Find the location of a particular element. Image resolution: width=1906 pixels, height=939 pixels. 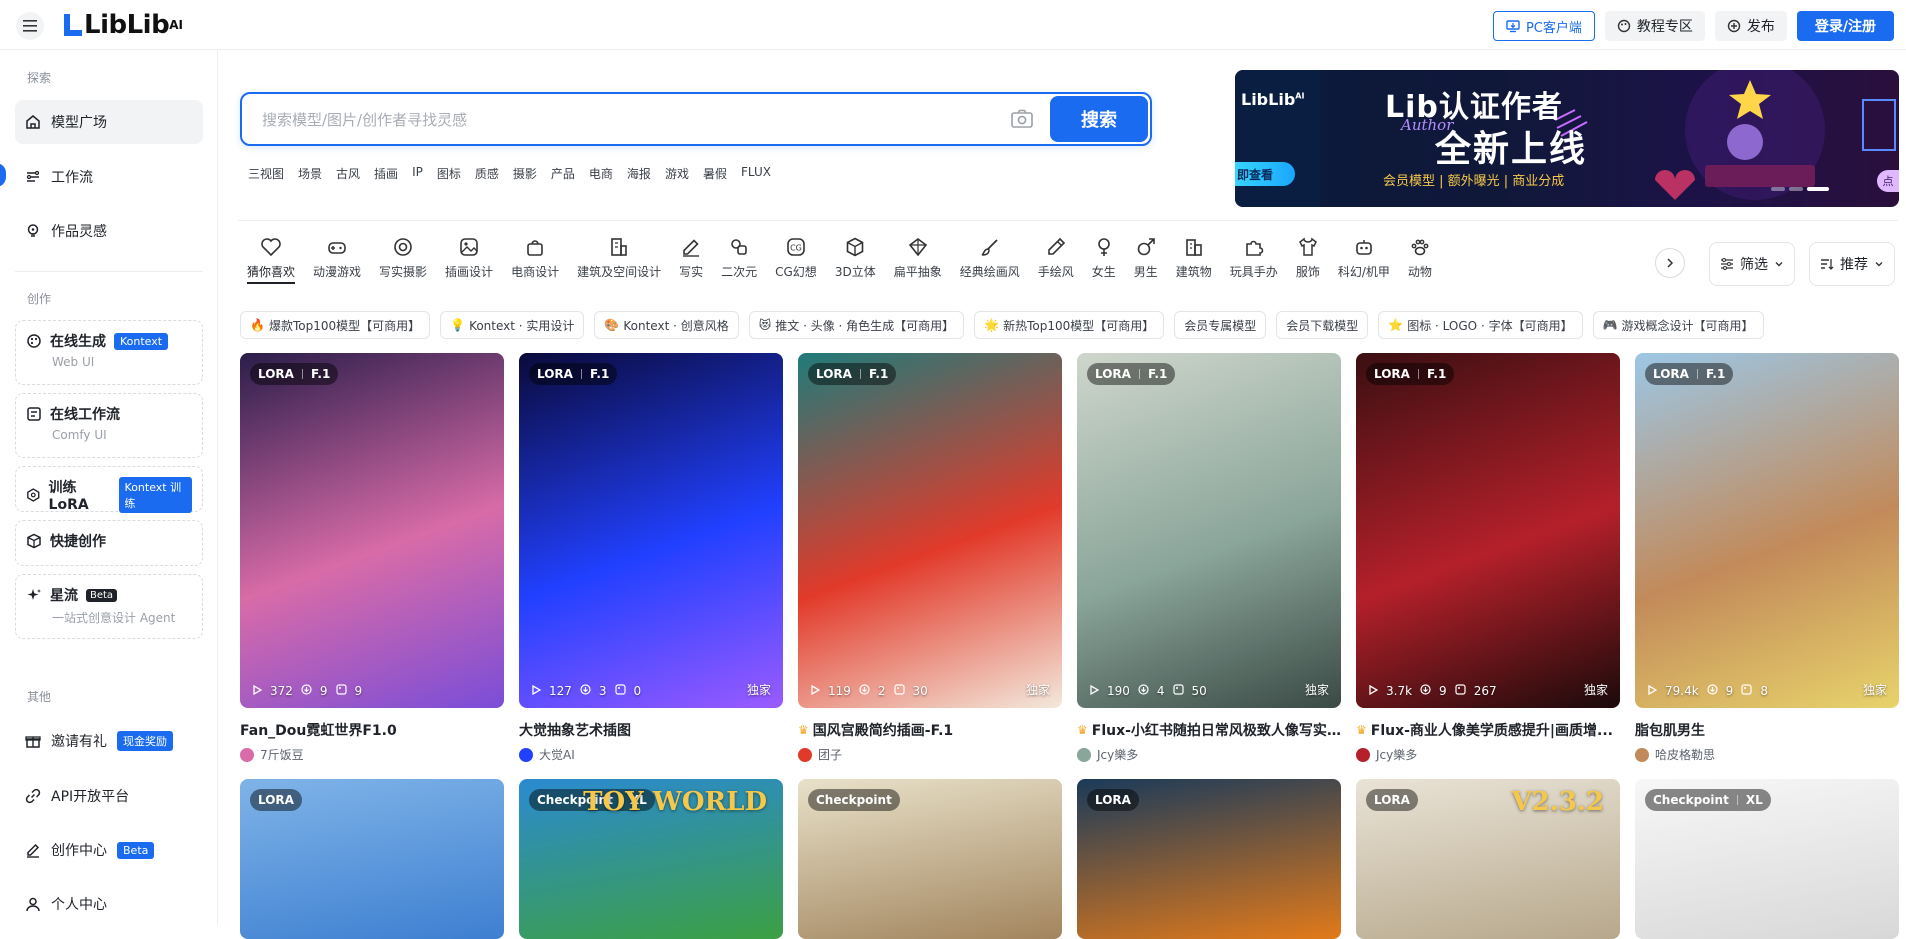

category-tab: 科幻/机甲 is located at coordinates (1364, 264).